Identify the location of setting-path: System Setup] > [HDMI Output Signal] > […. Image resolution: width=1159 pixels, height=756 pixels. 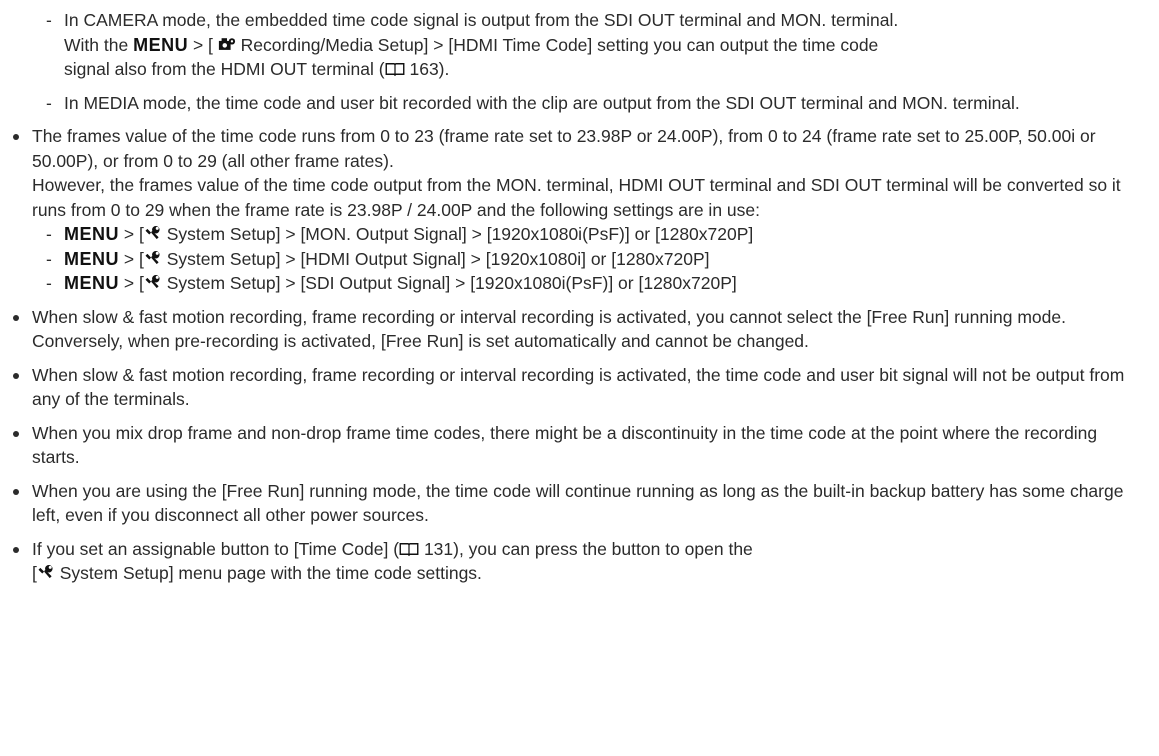
(438, 258).